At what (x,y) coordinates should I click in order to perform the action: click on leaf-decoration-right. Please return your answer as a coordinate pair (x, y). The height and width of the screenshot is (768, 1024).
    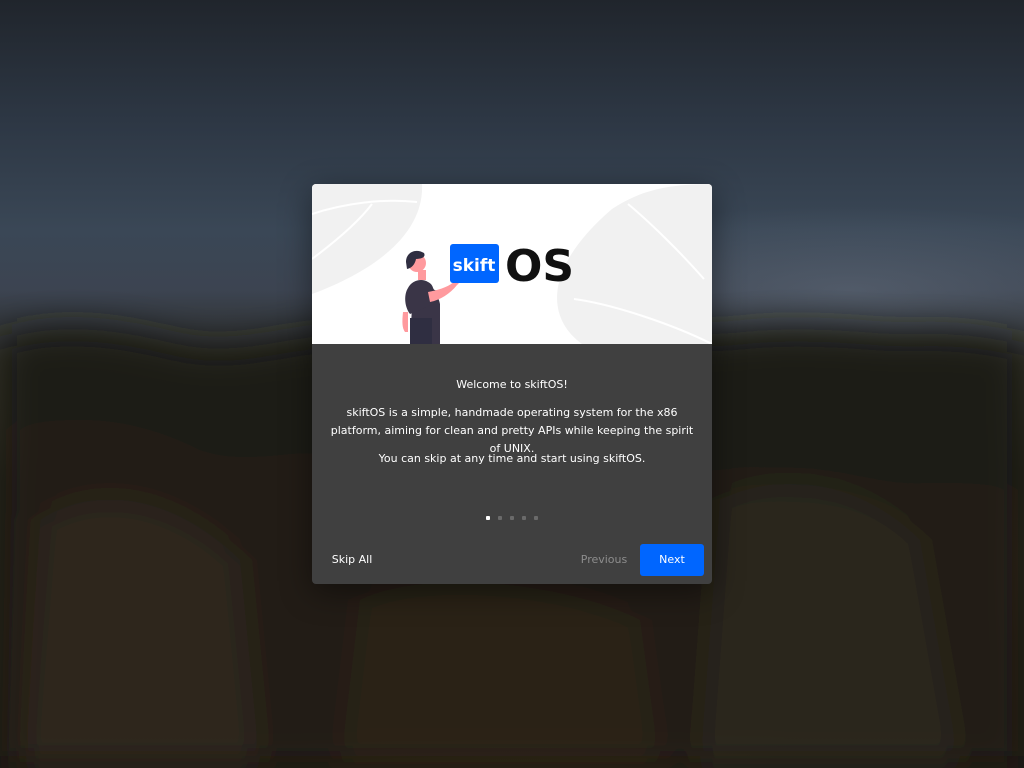
    Looking at the image, I should click on (634, 264).